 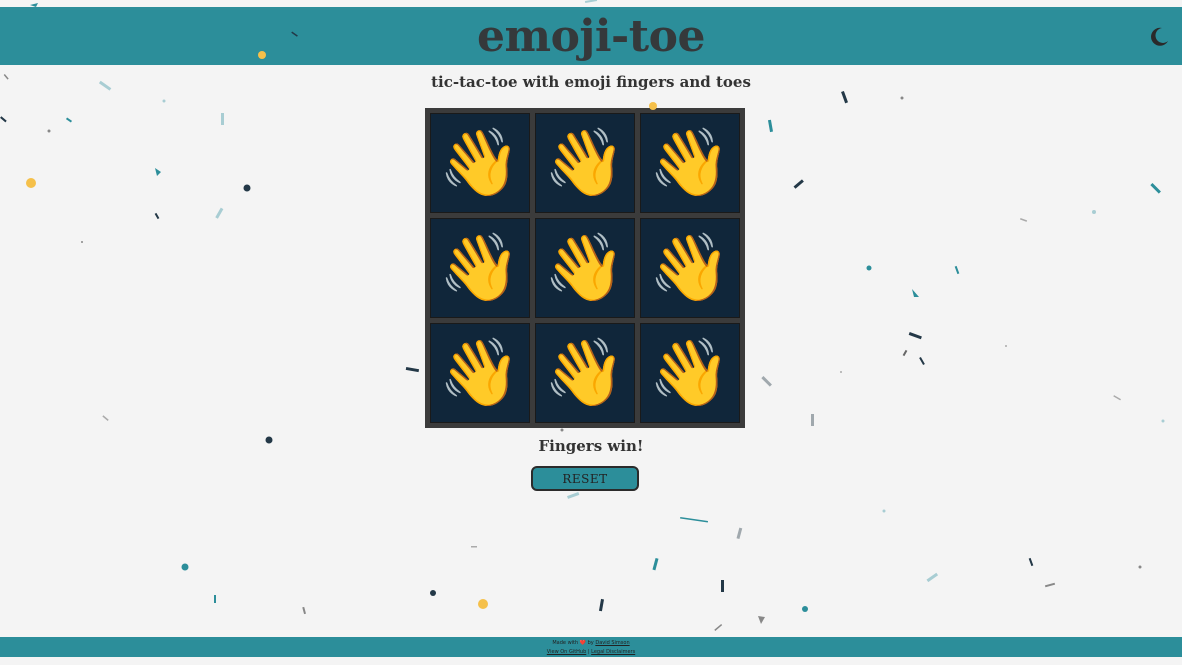 I want to click on reset-button: RESET, so click(x=585, y=478).